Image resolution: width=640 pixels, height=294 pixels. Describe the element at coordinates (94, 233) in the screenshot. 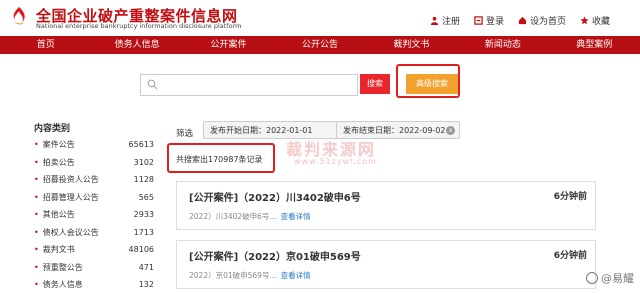

I see `category-item: • 债权人会议公告 1713` at that location.